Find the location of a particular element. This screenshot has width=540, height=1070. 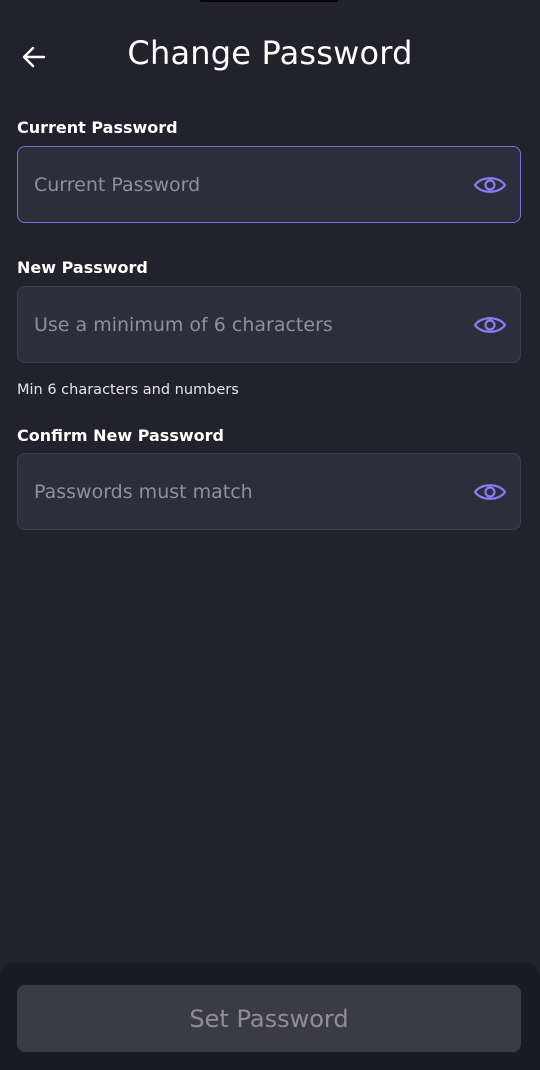

app-header: Change Password is located at coordinates (270, 56).